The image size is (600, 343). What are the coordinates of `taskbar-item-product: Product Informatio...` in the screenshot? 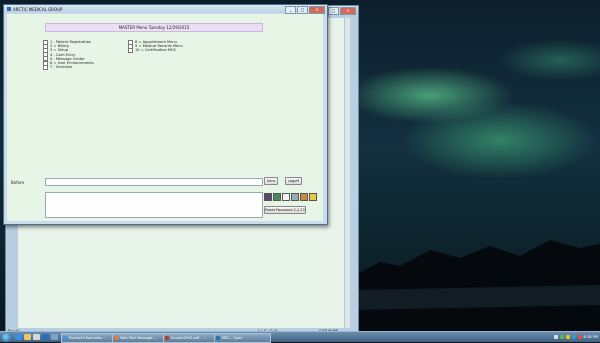 It's located at (89, 338).